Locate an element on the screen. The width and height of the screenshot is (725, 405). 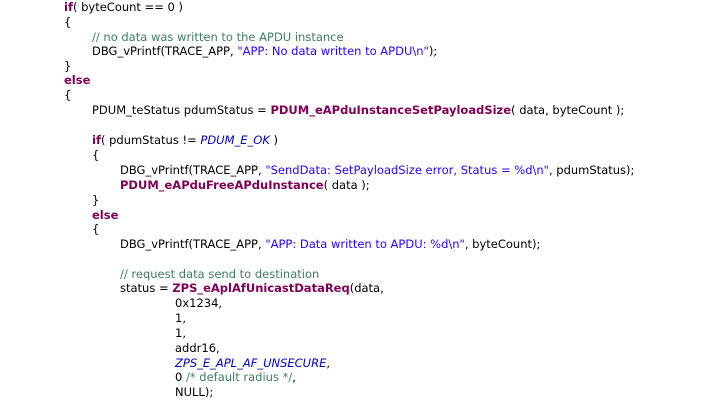
code-token: status = is located at coordinates (146, 288).